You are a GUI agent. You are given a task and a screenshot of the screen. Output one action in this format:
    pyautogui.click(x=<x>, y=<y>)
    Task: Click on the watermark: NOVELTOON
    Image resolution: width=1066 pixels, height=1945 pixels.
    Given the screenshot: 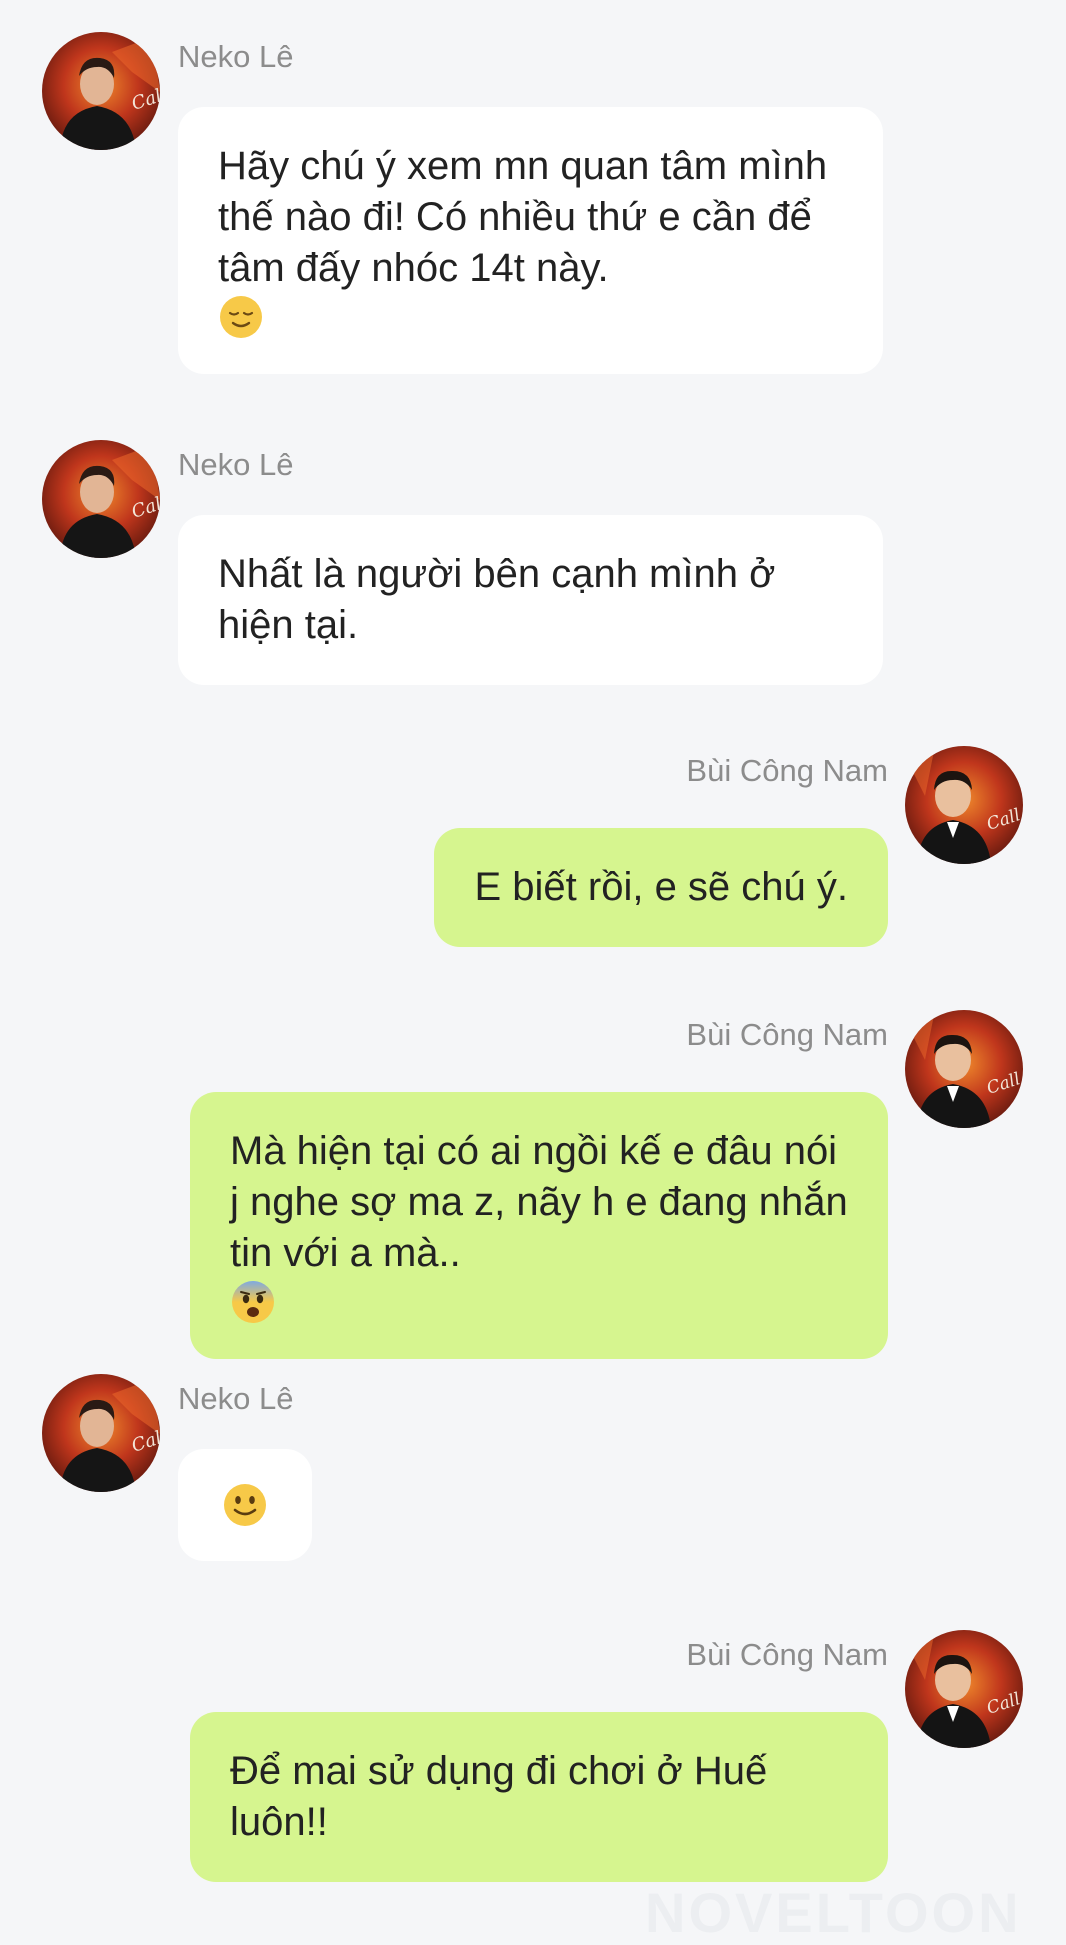 What is the action you would take?
    pyautogui.click(x=833, y=1912)
    